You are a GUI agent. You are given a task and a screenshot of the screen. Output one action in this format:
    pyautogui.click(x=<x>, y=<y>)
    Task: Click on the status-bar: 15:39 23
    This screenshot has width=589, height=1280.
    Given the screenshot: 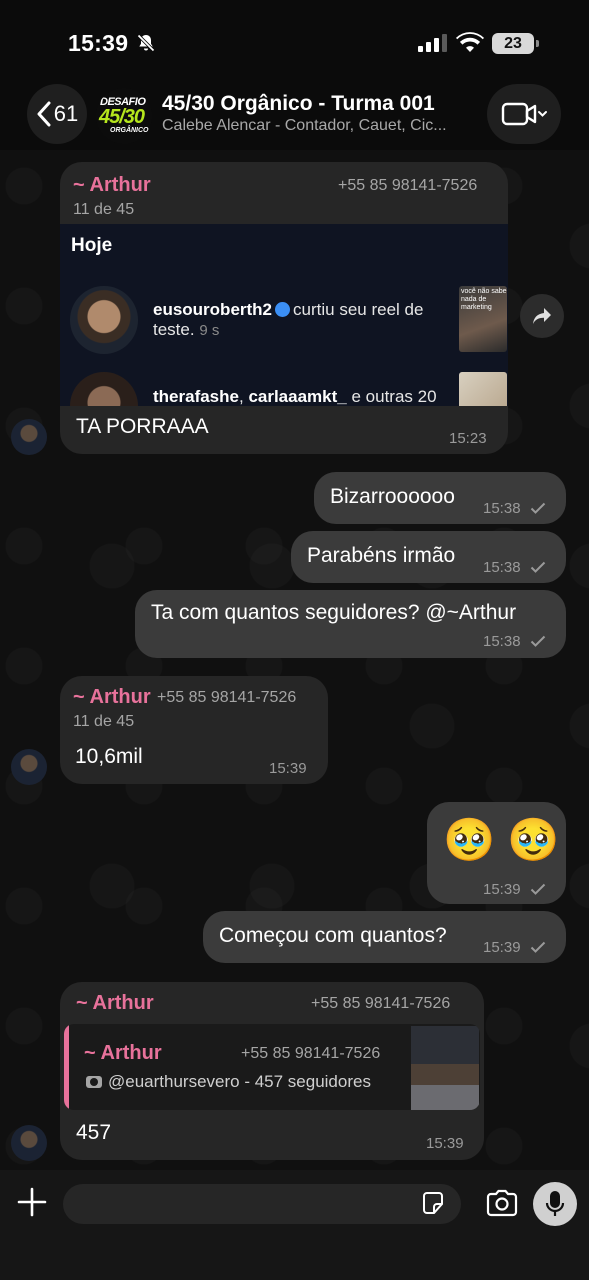 What is the action you would take?
    pyautogui.click(x=294, y=40)
    